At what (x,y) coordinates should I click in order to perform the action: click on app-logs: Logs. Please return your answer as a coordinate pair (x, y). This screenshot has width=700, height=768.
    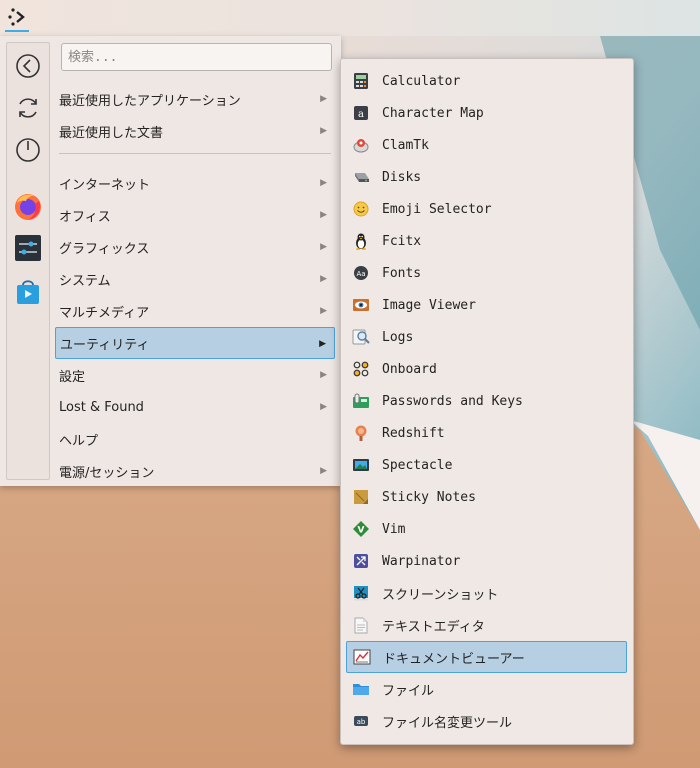
    Looking at the image, I should click on (486, 337).